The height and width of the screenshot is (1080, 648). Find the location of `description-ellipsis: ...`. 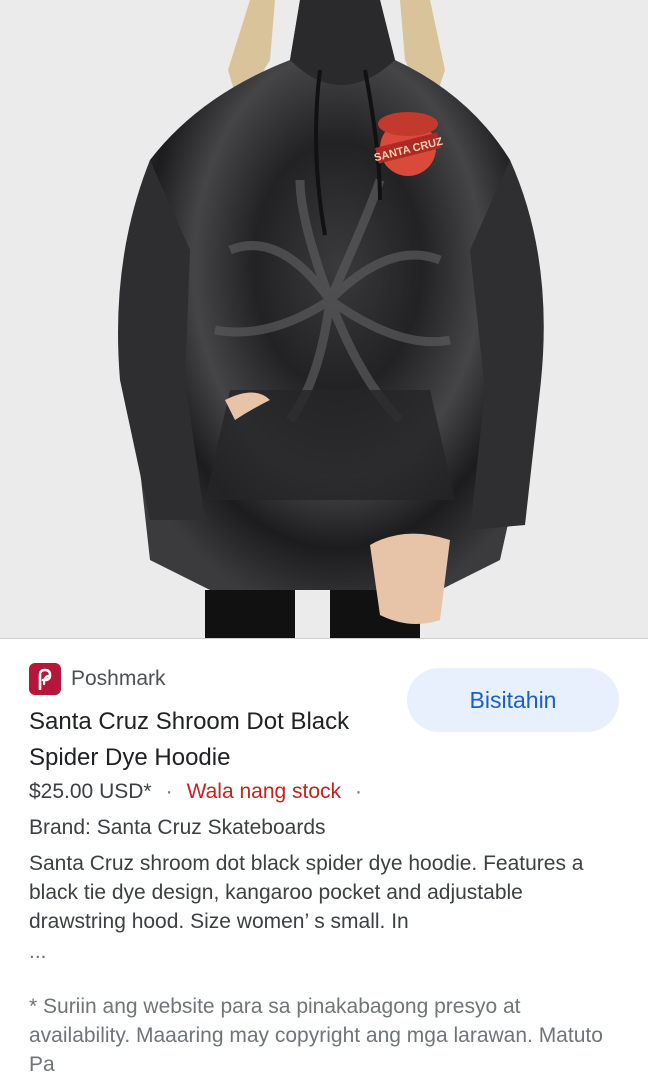

description-ellipsis: ... is located at coordinates (38, 951).